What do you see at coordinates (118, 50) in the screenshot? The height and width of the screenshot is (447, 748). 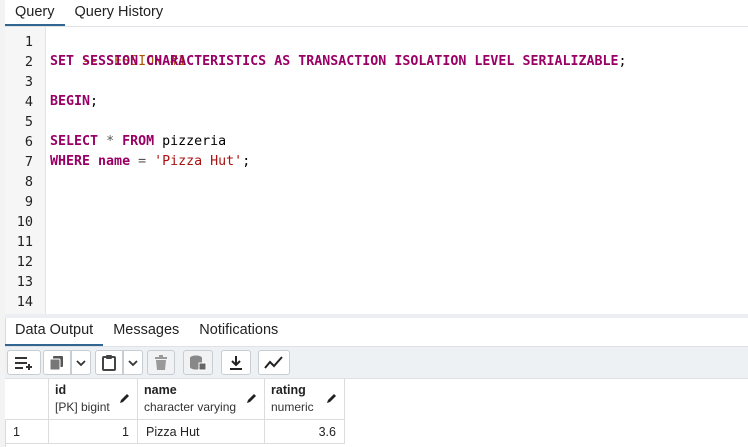 I see `code-line-1: -- SESSION #1` at bounding box center [118, 50].